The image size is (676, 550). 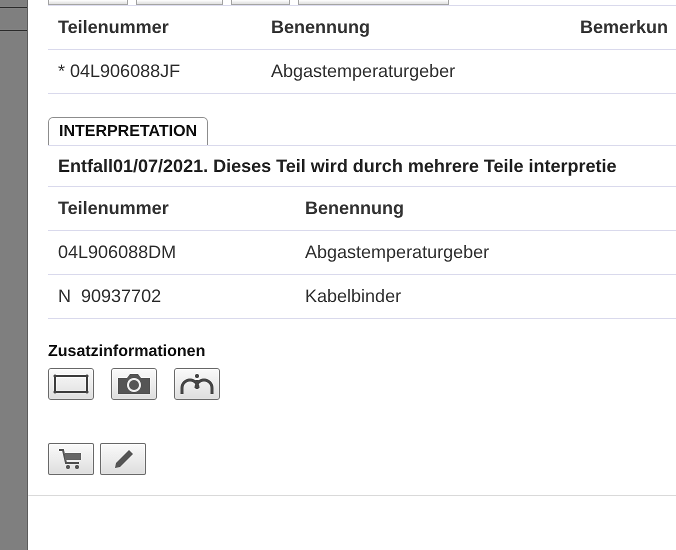 I want to click on table-cell-text: * 04L906088JF, so click(x=119, y=71).